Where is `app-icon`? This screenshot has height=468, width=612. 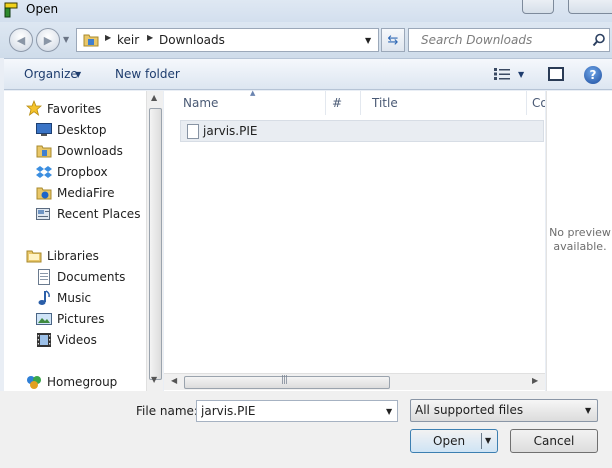
app-icon is located at coordinates (11, 10).